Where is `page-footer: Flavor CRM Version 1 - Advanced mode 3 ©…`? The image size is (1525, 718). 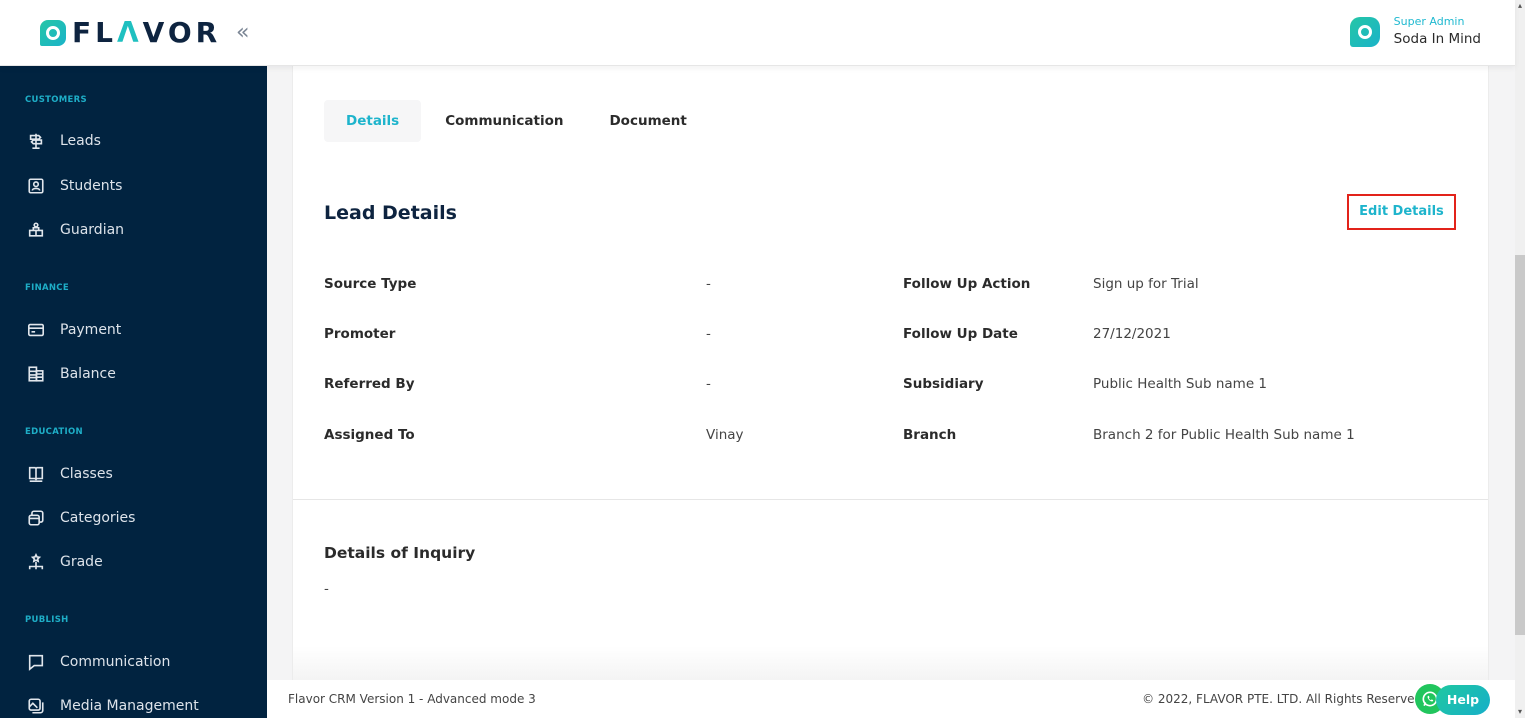
page-footer: Flavor CRM Version 1 - Advanced mode 3 ©… is located at coordinates (891, 699).